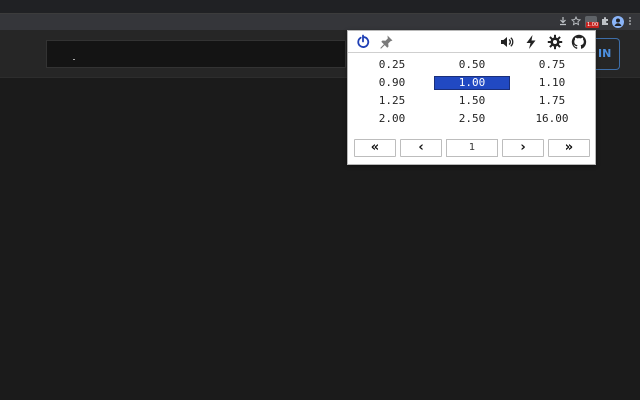 The width and height of the screenshot is (640, 400). What do you see at coordinates (552, 65) in the screenshot?
I see `speed-option: 0.75` at bounding box center [552, 65].